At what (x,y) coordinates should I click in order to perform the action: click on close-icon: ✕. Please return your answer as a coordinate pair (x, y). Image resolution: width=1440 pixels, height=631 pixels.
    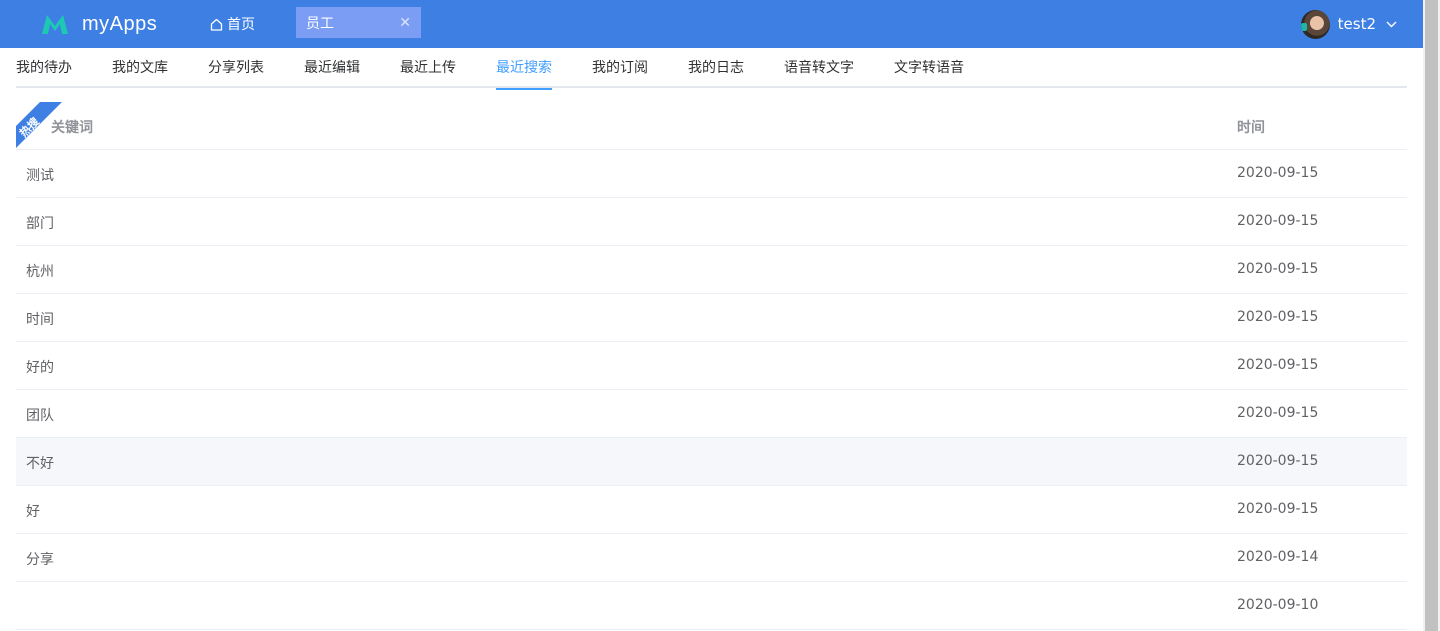
    Looking at the image, I should click on (405, 23).